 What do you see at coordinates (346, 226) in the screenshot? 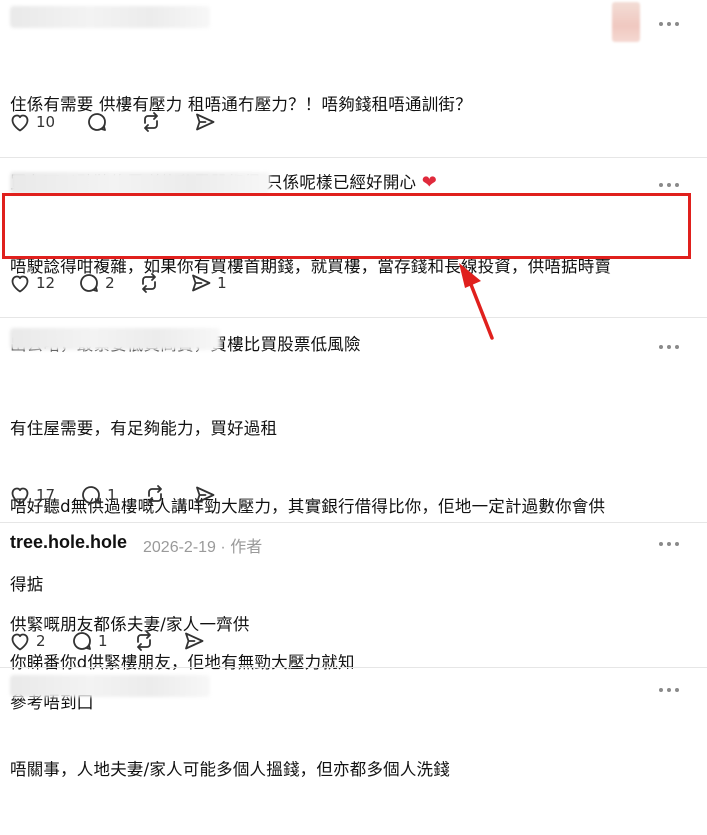
I see `highlight-box` at bounding box center [346, 226].